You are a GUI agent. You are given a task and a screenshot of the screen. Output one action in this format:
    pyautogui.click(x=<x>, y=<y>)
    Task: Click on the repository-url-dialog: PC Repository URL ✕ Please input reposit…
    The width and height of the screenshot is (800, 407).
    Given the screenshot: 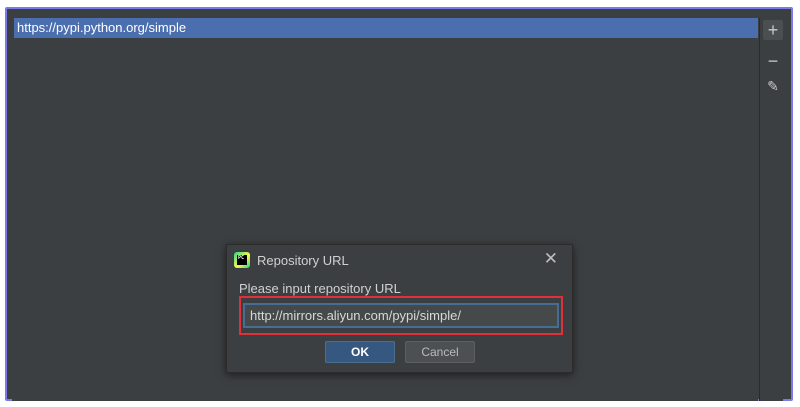 What is the action you would take?
    pyautogui.click(x=399, y=308)
    